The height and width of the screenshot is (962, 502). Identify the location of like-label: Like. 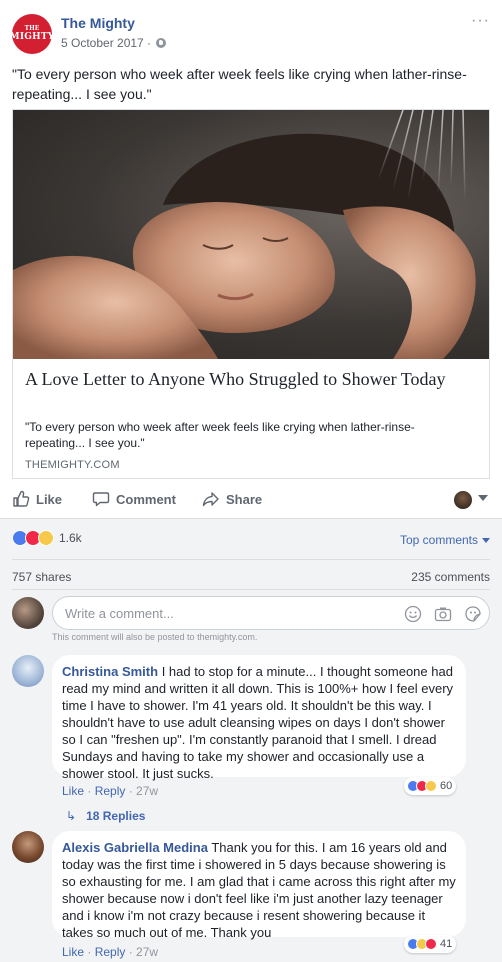
(49, 499).